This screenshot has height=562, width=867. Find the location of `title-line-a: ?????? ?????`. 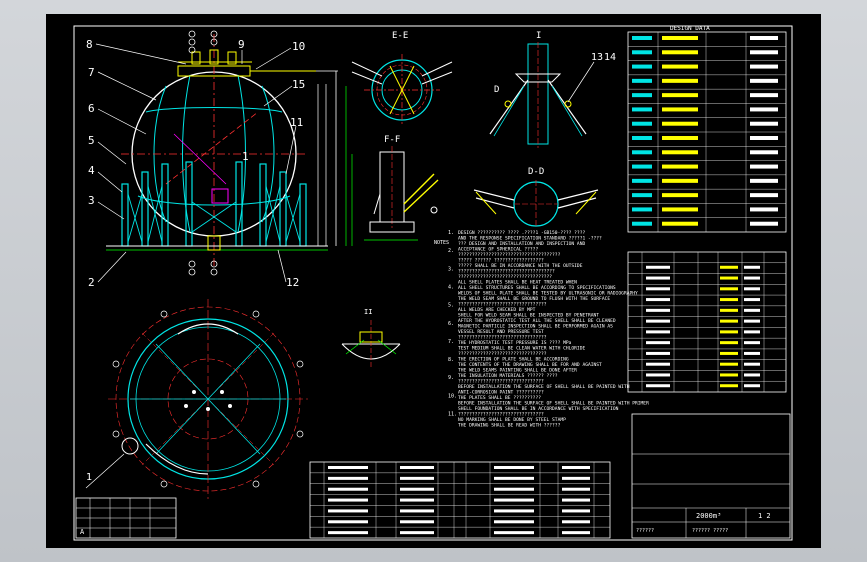

title-line-a: ?????? ????? is located at coordinates (710, 531).